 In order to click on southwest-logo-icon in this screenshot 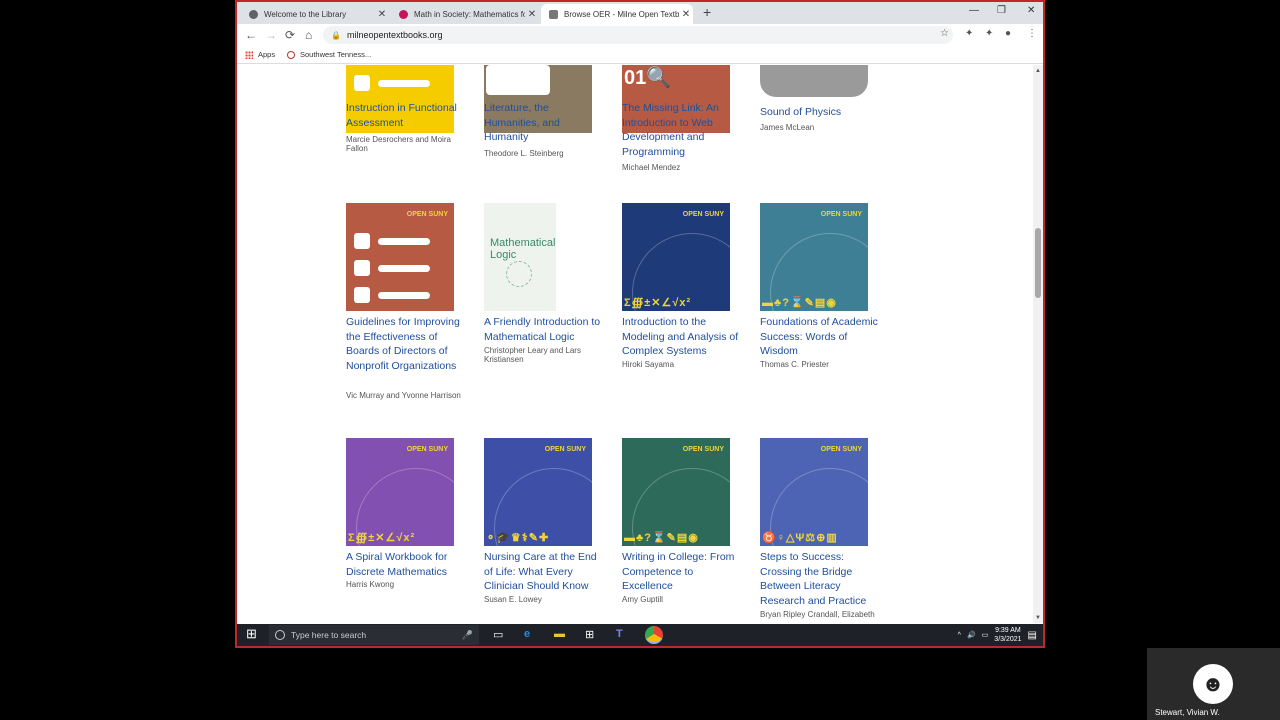, I will do `click(291, 54)`.